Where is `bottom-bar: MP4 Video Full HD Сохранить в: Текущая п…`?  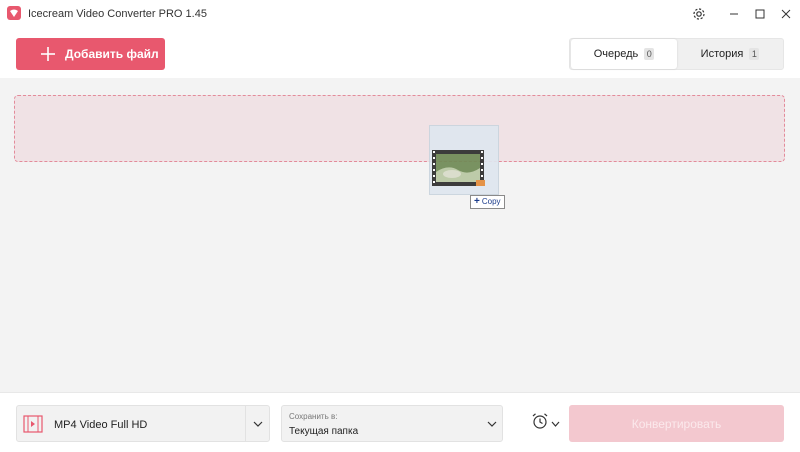
bottom-bar: MP4 Video Full HD Сохранить в: Текущая п… is located at coordinates (400, 422).